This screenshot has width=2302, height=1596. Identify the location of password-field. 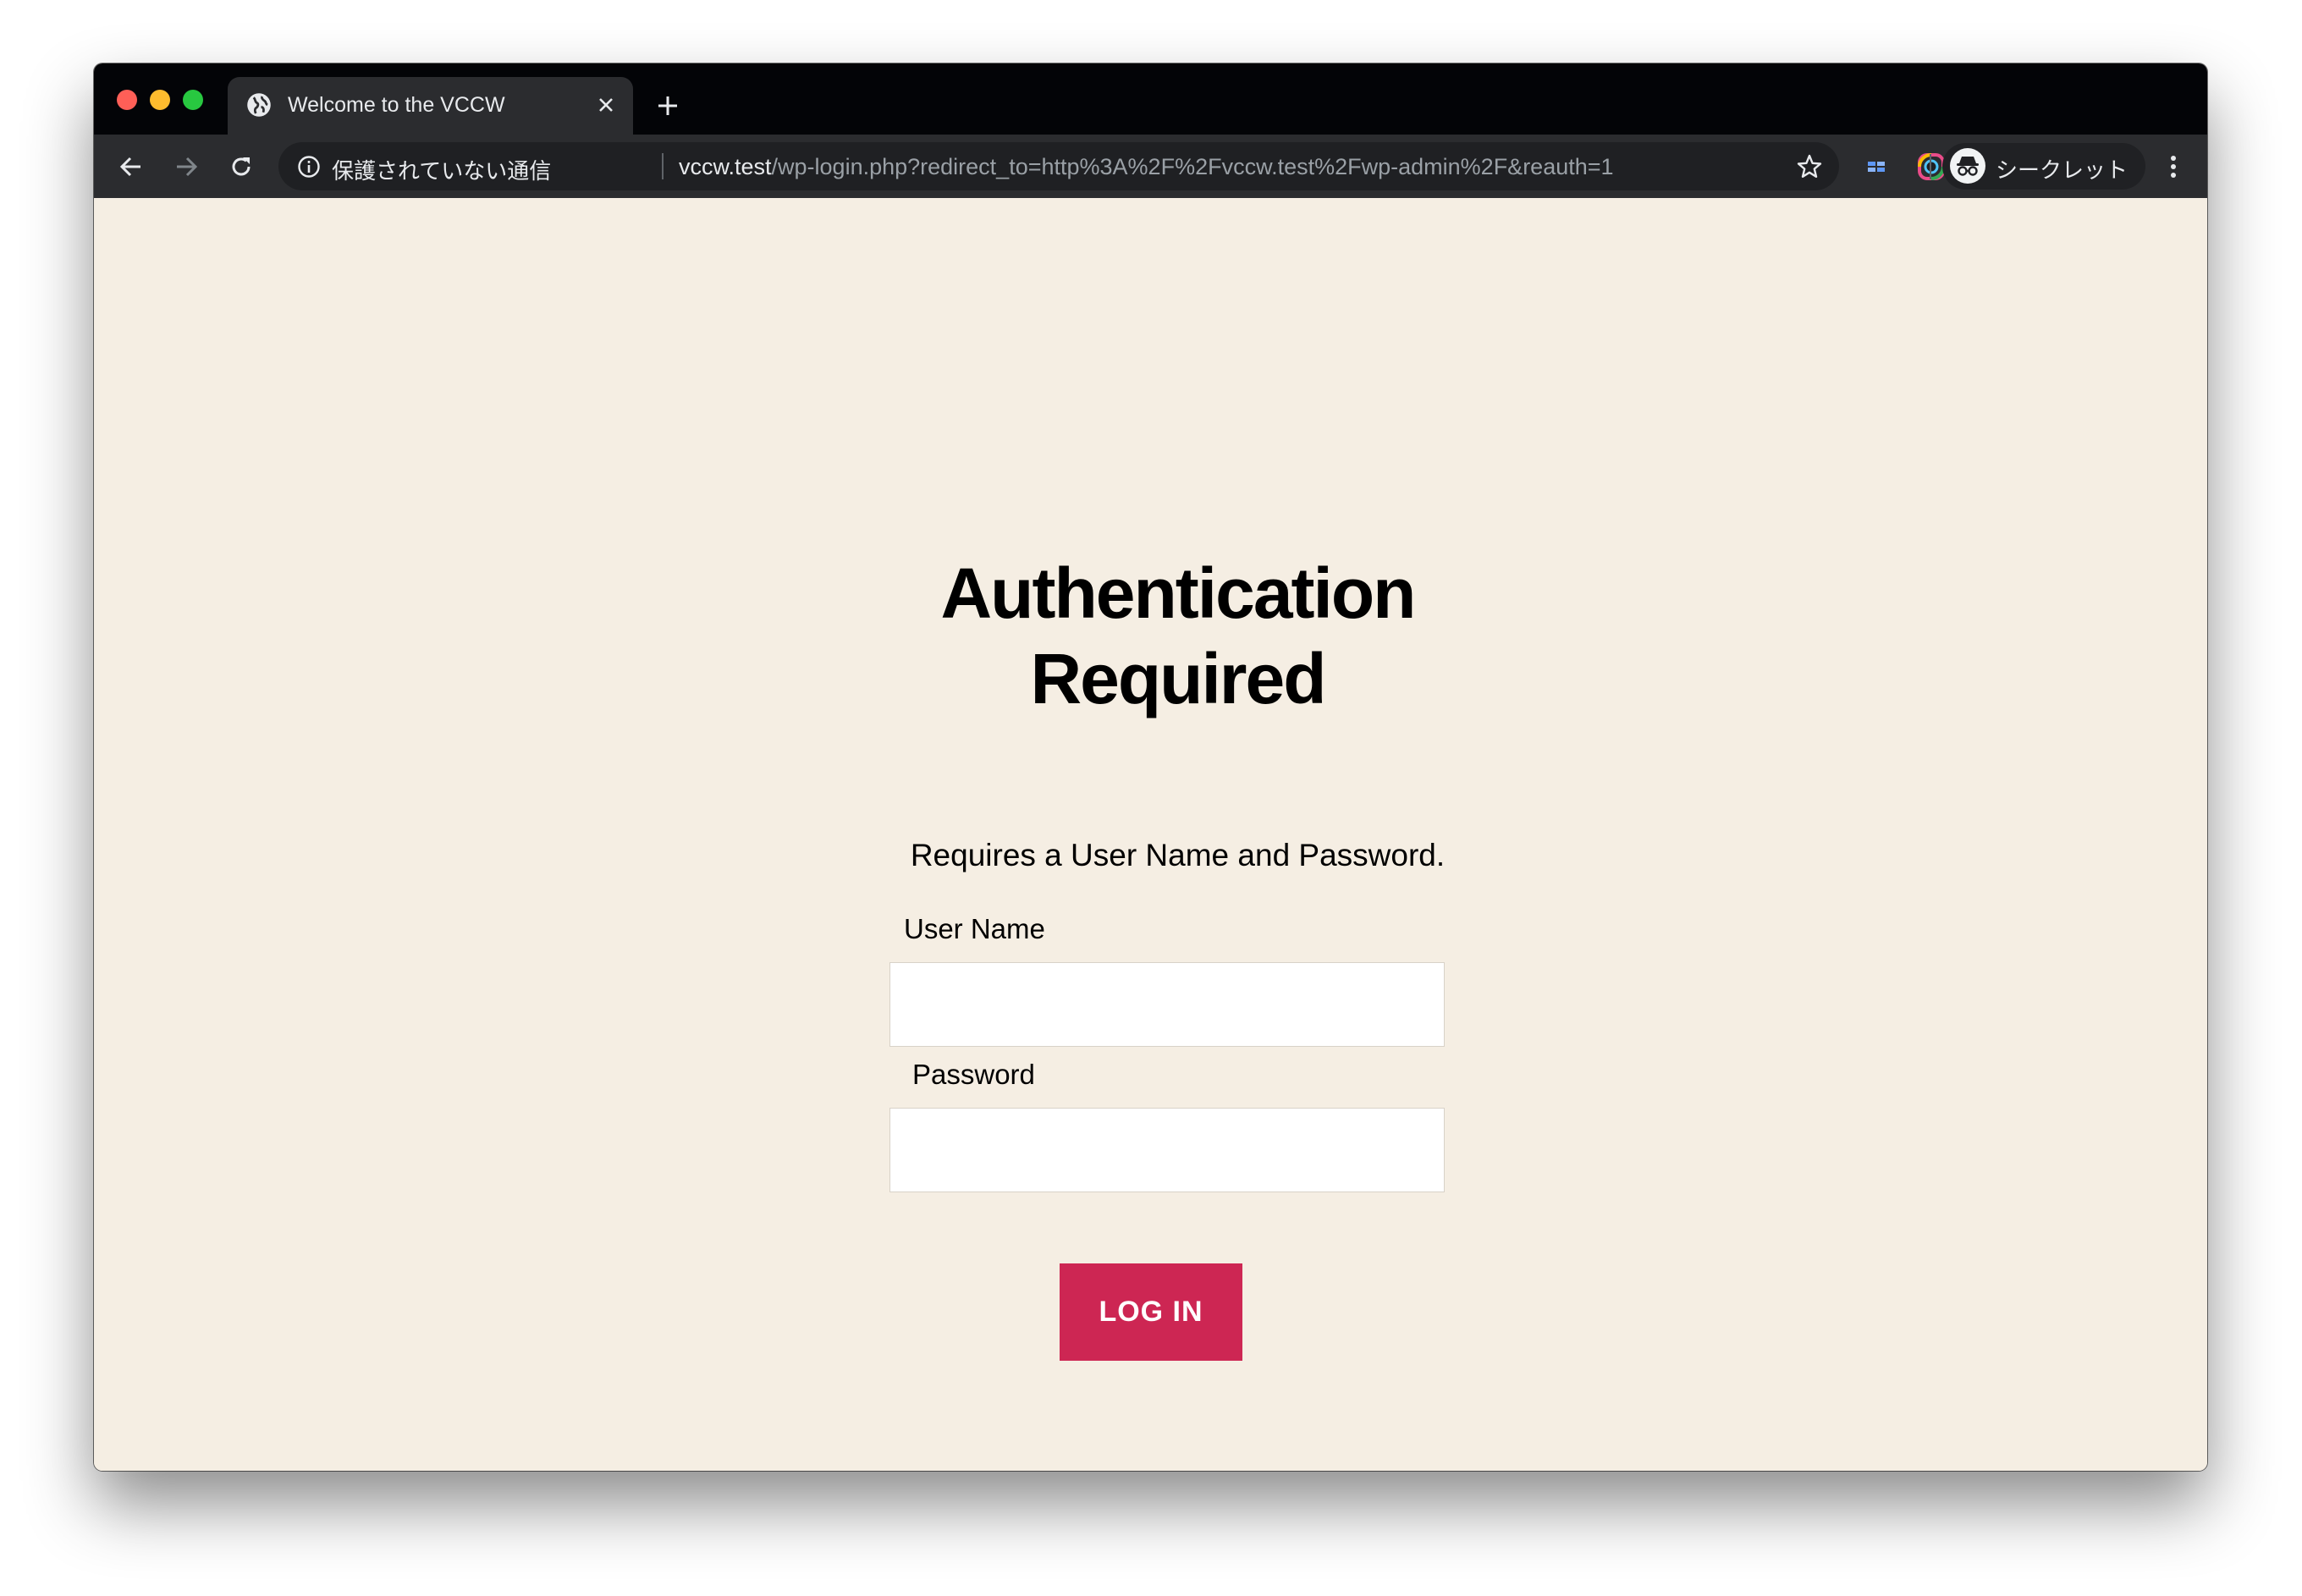
(1167, 1150).